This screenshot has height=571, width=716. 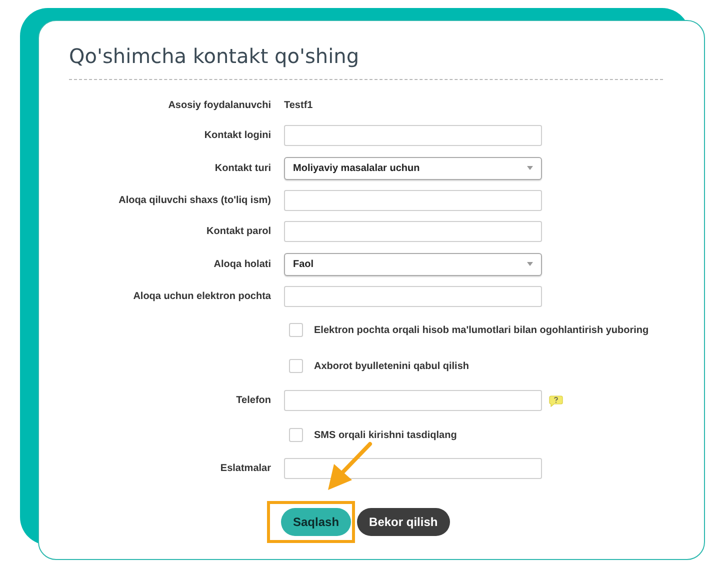 What do you see at coordinates (241, 265) in the screenshot?
I see `field-label: Aloqa holati` at bounding box center [241, 265].